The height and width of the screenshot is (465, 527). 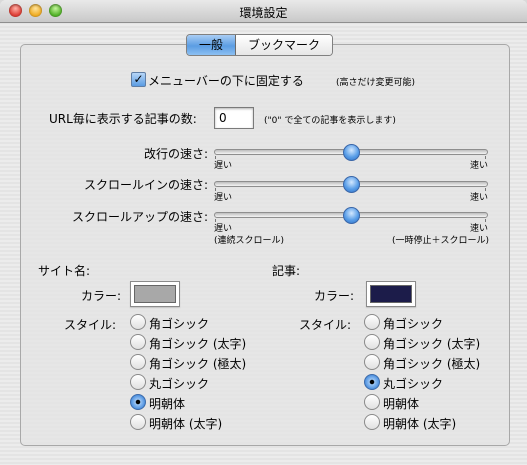 I want to click on article-color-well, so click(x=391, y=294).